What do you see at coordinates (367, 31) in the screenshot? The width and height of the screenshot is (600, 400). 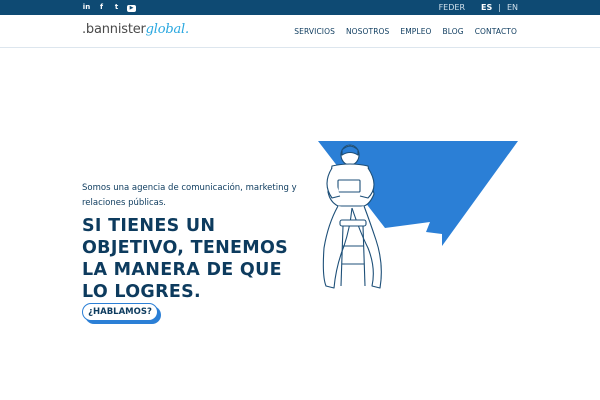 I see `nav-nosotros: NOSOTROS` at bounding box center [367, 31].